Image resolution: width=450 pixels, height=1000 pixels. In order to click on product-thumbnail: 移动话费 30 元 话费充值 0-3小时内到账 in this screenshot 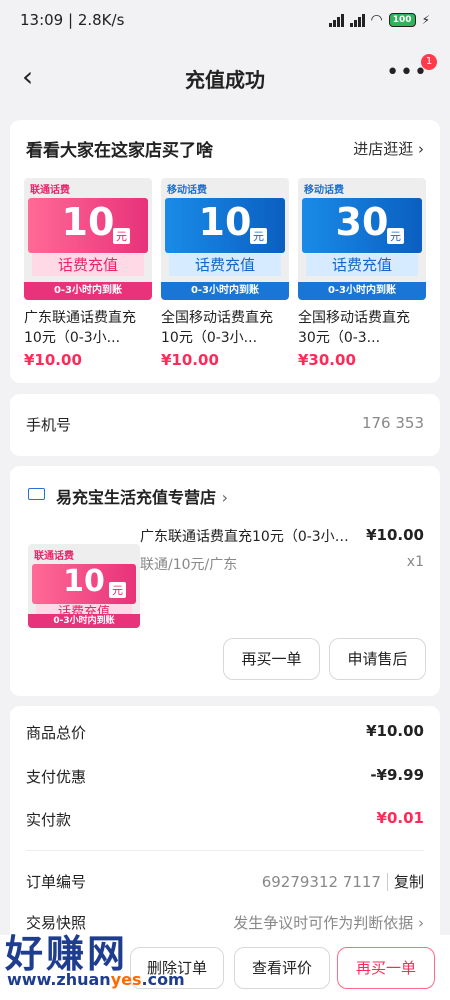, I will do `click(362, 239)`.